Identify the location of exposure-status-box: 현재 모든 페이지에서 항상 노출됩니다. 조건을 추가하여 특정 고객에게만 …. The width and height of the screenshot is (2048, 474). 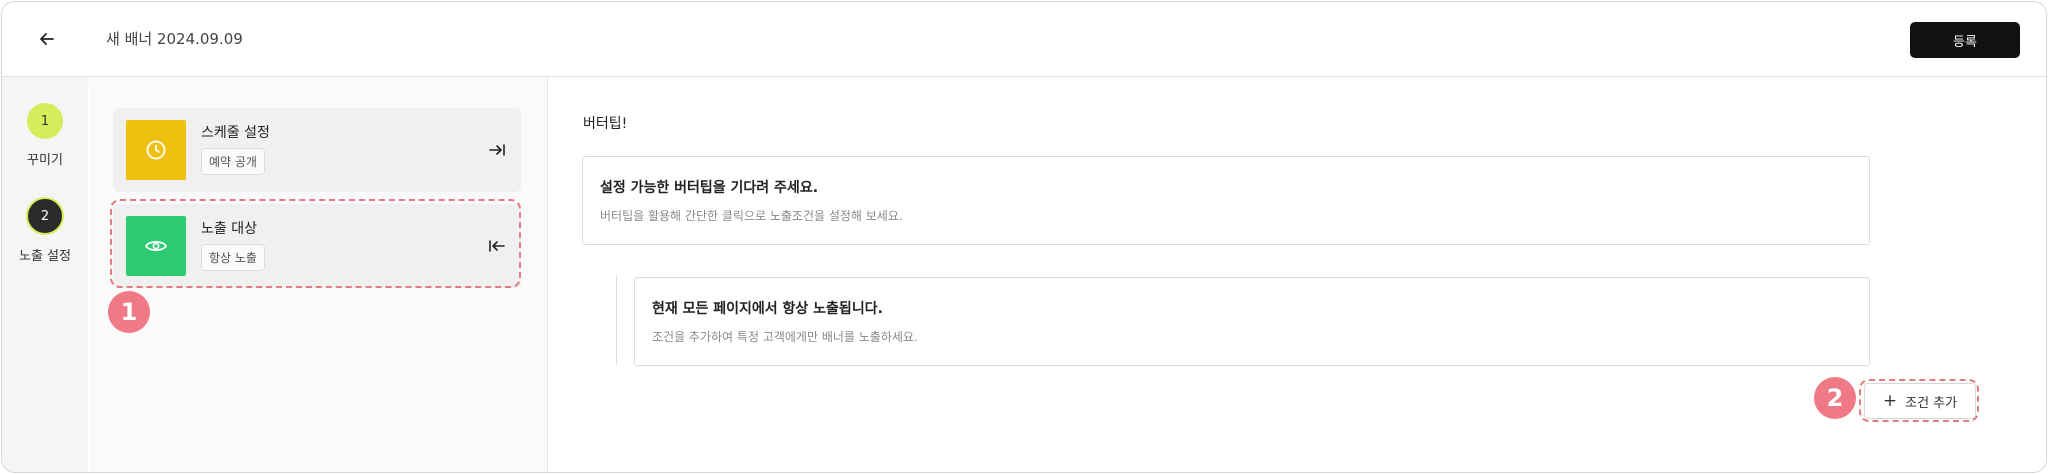
(1252, 321).